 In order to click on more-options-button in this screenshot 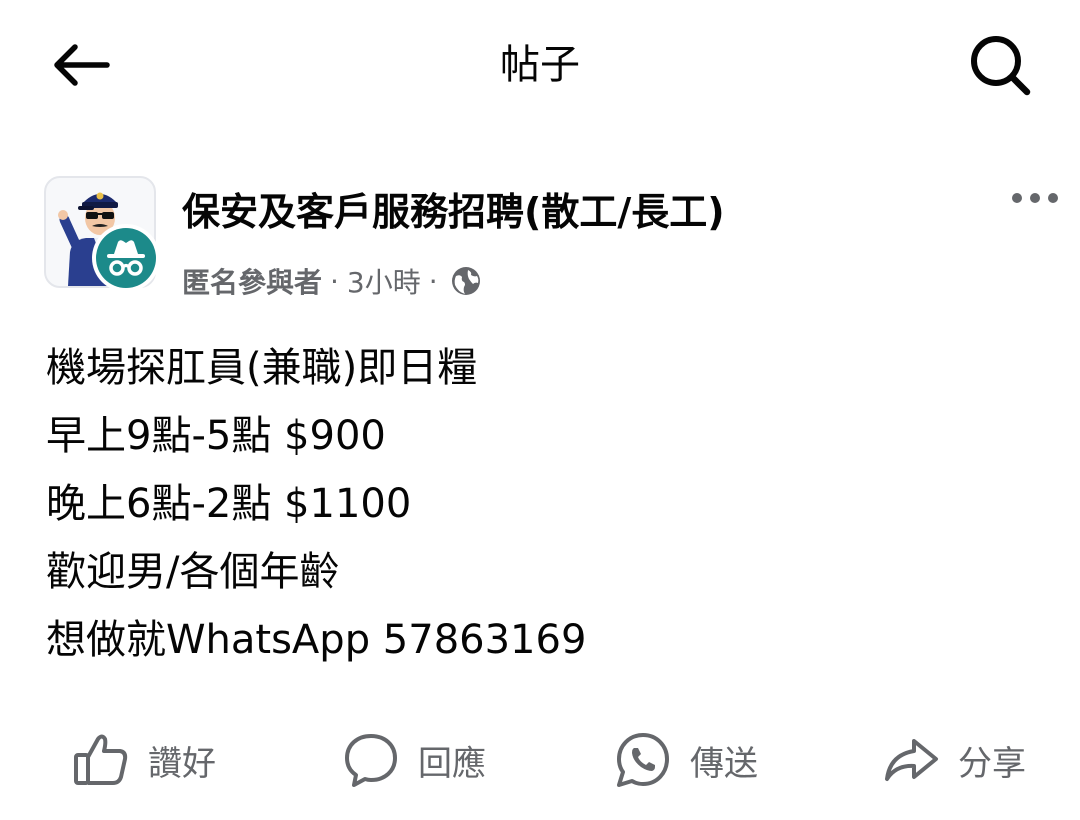, I will do `click(1035, 198)`.